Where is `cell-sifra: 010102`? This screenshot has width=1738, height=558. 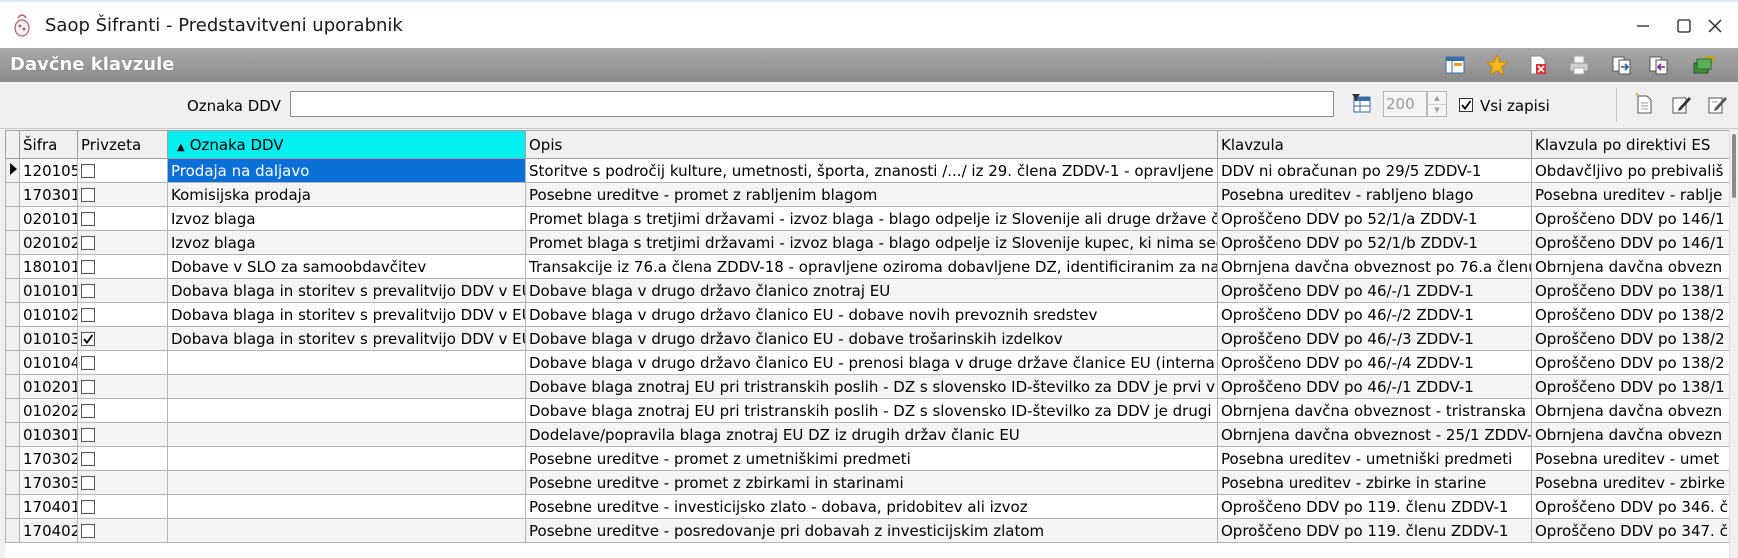
cell-sifra: 010102 is located at coordinates (48, 314).